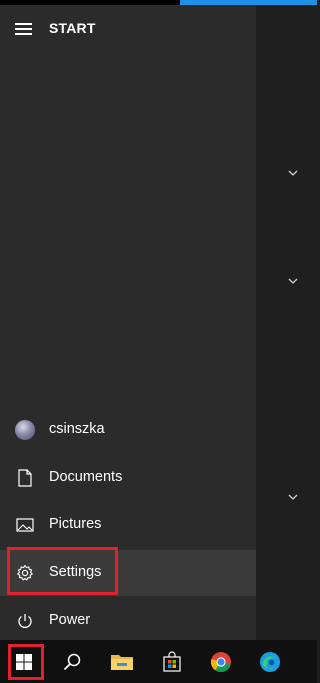 Image resolution: width=320 pixels, height=683 pixels. I want to click on chrome-icon, so click(220, 661).